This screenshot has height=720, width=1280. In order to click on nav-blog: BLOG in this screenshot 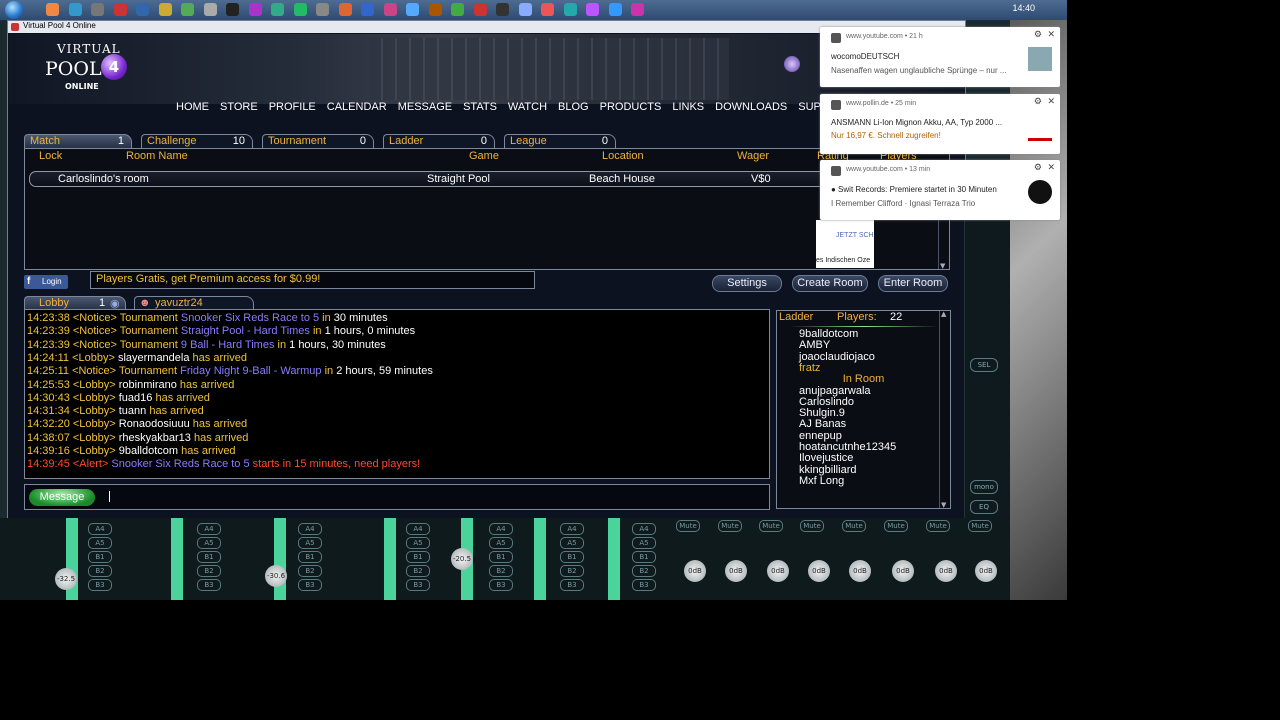, I will do `click(573, 108)`.